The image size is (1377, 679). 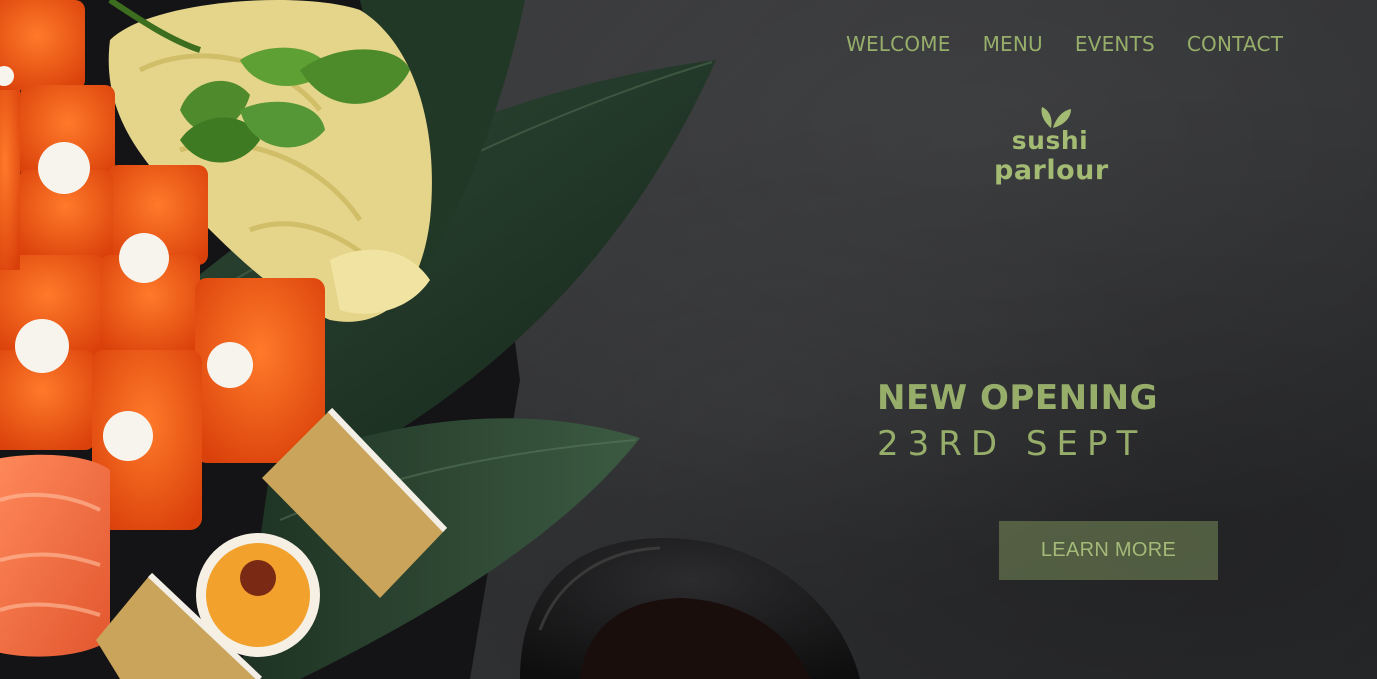 I want to click on nav-welcome: WELCOME, so click(x=898, y=45).